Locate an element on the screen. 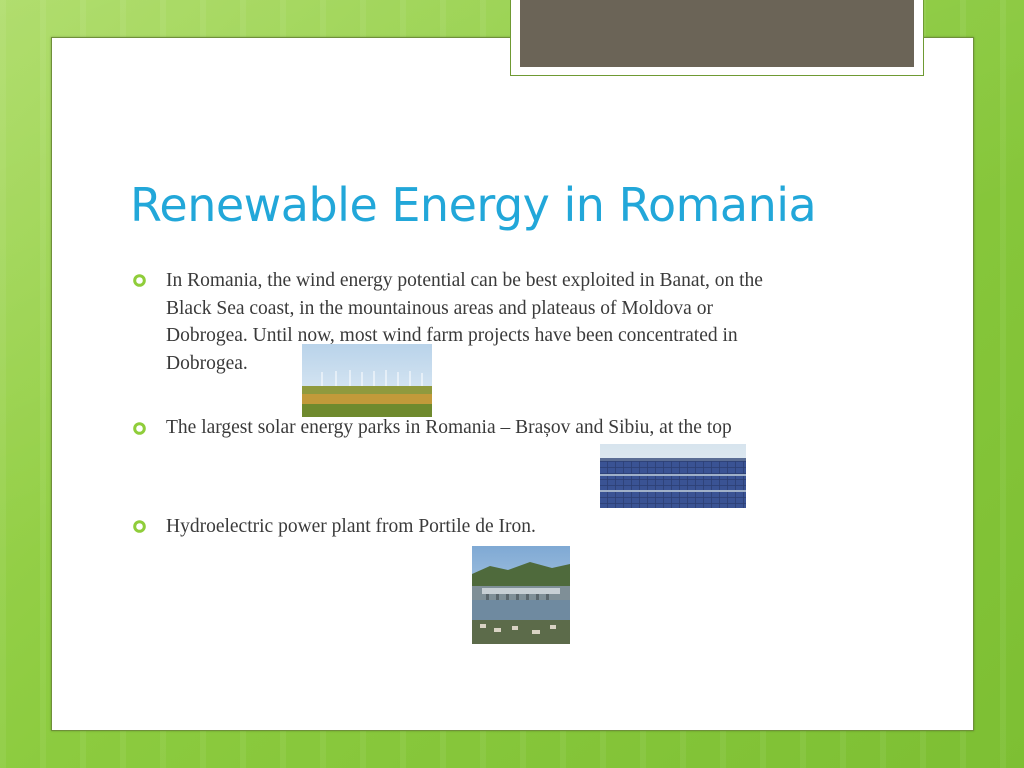 This screenshot has width=1024, height=768. wind-farm-photo is located at coordinates (367, 380).